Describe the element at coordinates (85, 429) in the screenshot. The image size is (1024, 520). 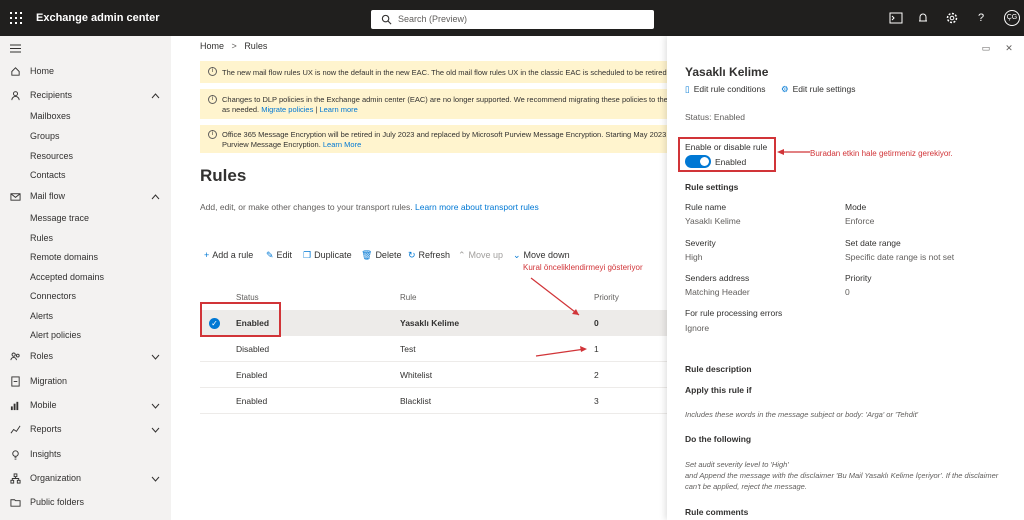
I see `sidebar-item-reports: Reports` at that location.